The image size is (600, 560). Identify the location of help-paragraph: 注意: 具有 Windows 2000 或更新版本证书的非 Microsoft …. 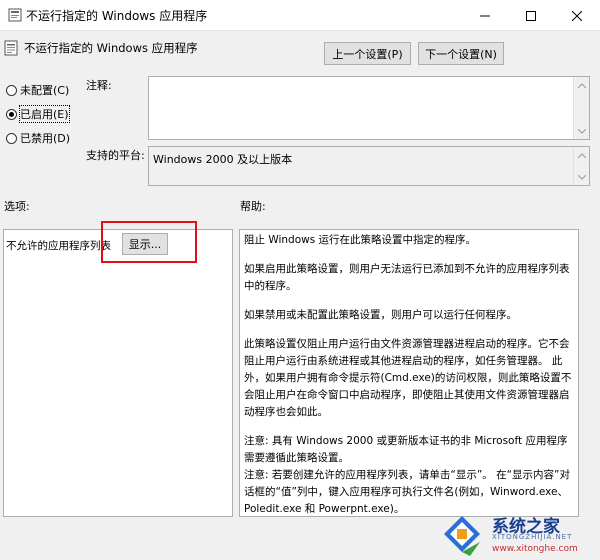
(406, 449).